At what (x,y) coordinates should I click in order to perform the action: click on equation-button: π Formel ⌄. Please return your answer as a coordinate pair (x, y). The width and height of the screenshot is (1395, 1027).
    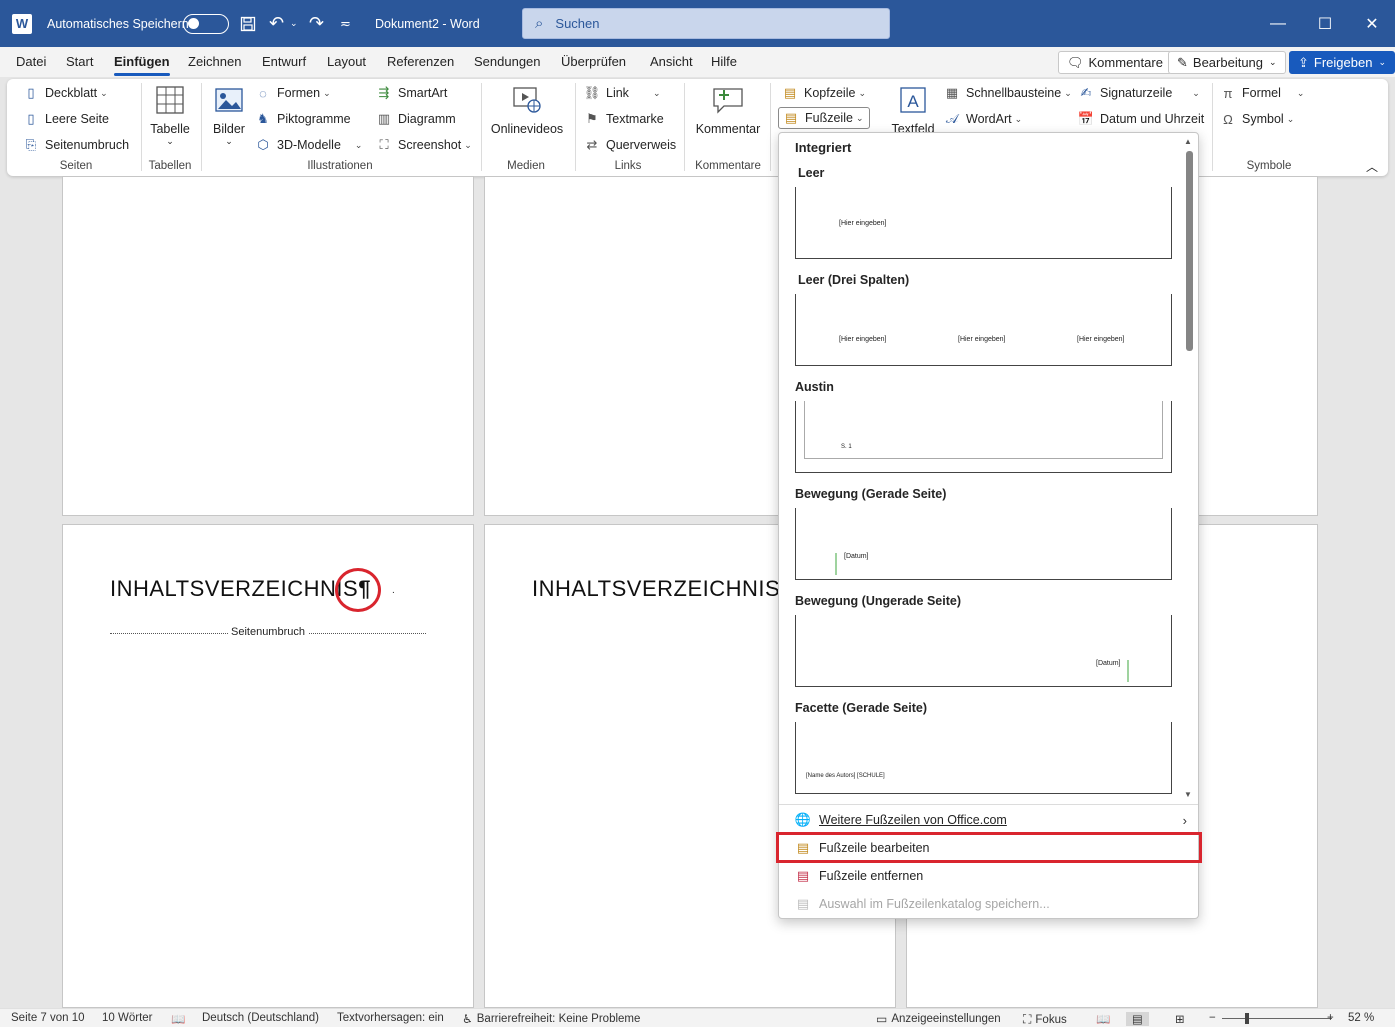
    Looking at the image, I should click on (1262, 93).